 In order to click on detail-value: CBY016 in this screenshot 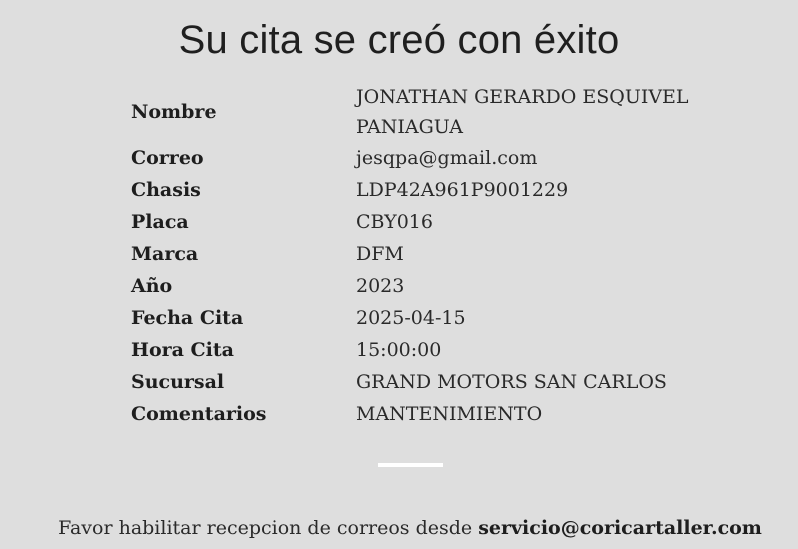, I will do `click(394, 222)`.